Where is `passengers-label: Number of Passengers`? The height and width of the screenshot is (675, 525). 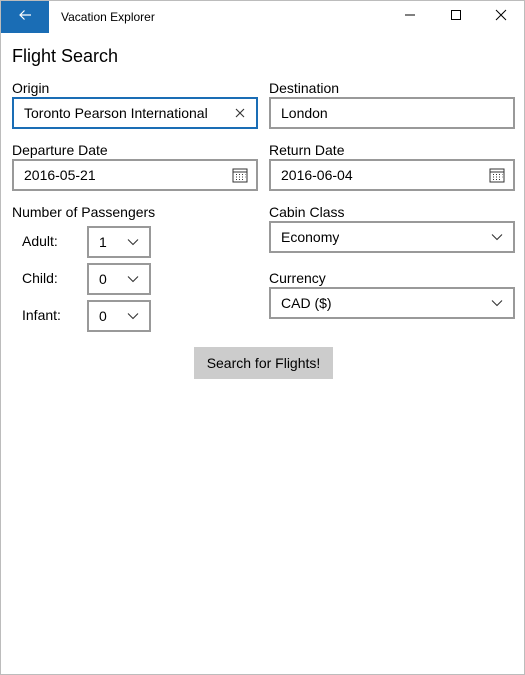
passengers-label: Number of Passengers is located at coordinates (84, 212).